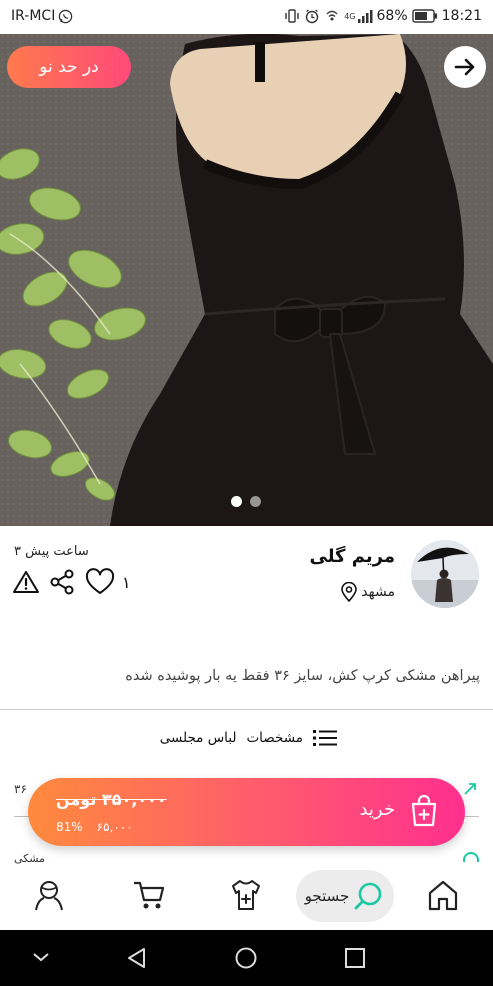  I want to click on battery-icon, so click(424, 16).